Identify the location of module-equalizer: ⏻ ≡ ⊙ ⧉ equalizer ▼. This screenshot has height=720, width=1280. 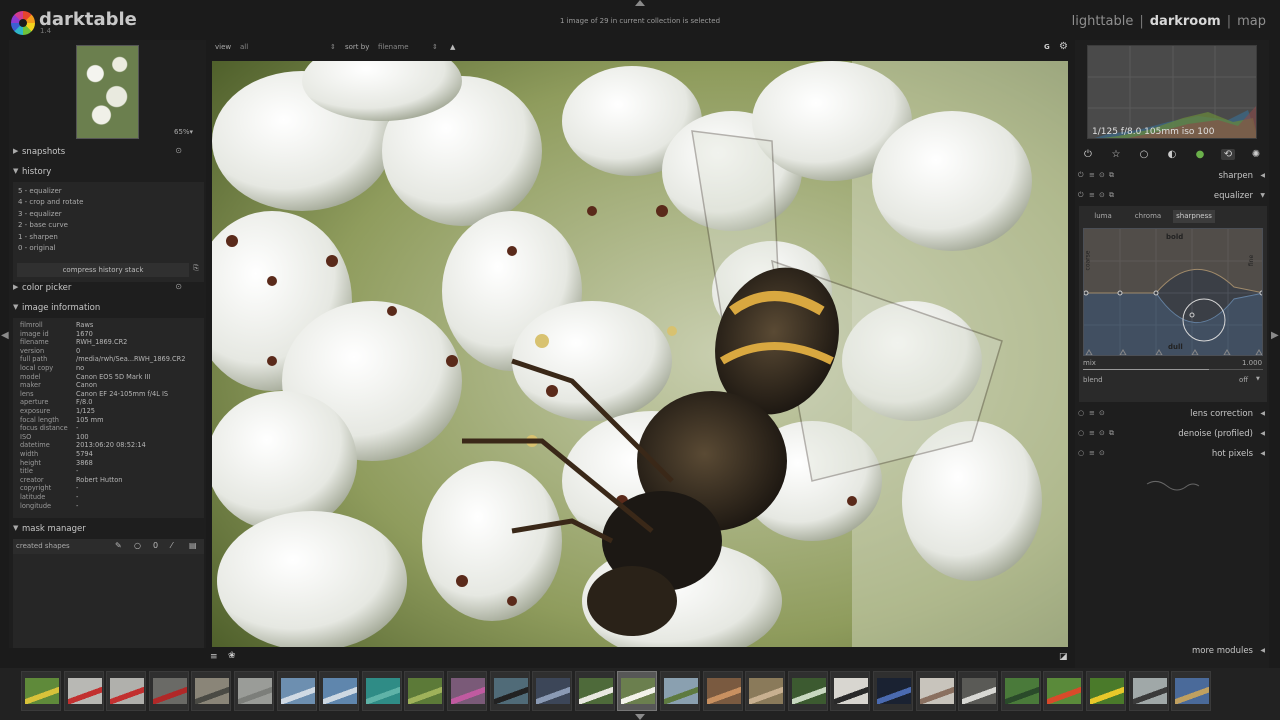
(1172, 196).